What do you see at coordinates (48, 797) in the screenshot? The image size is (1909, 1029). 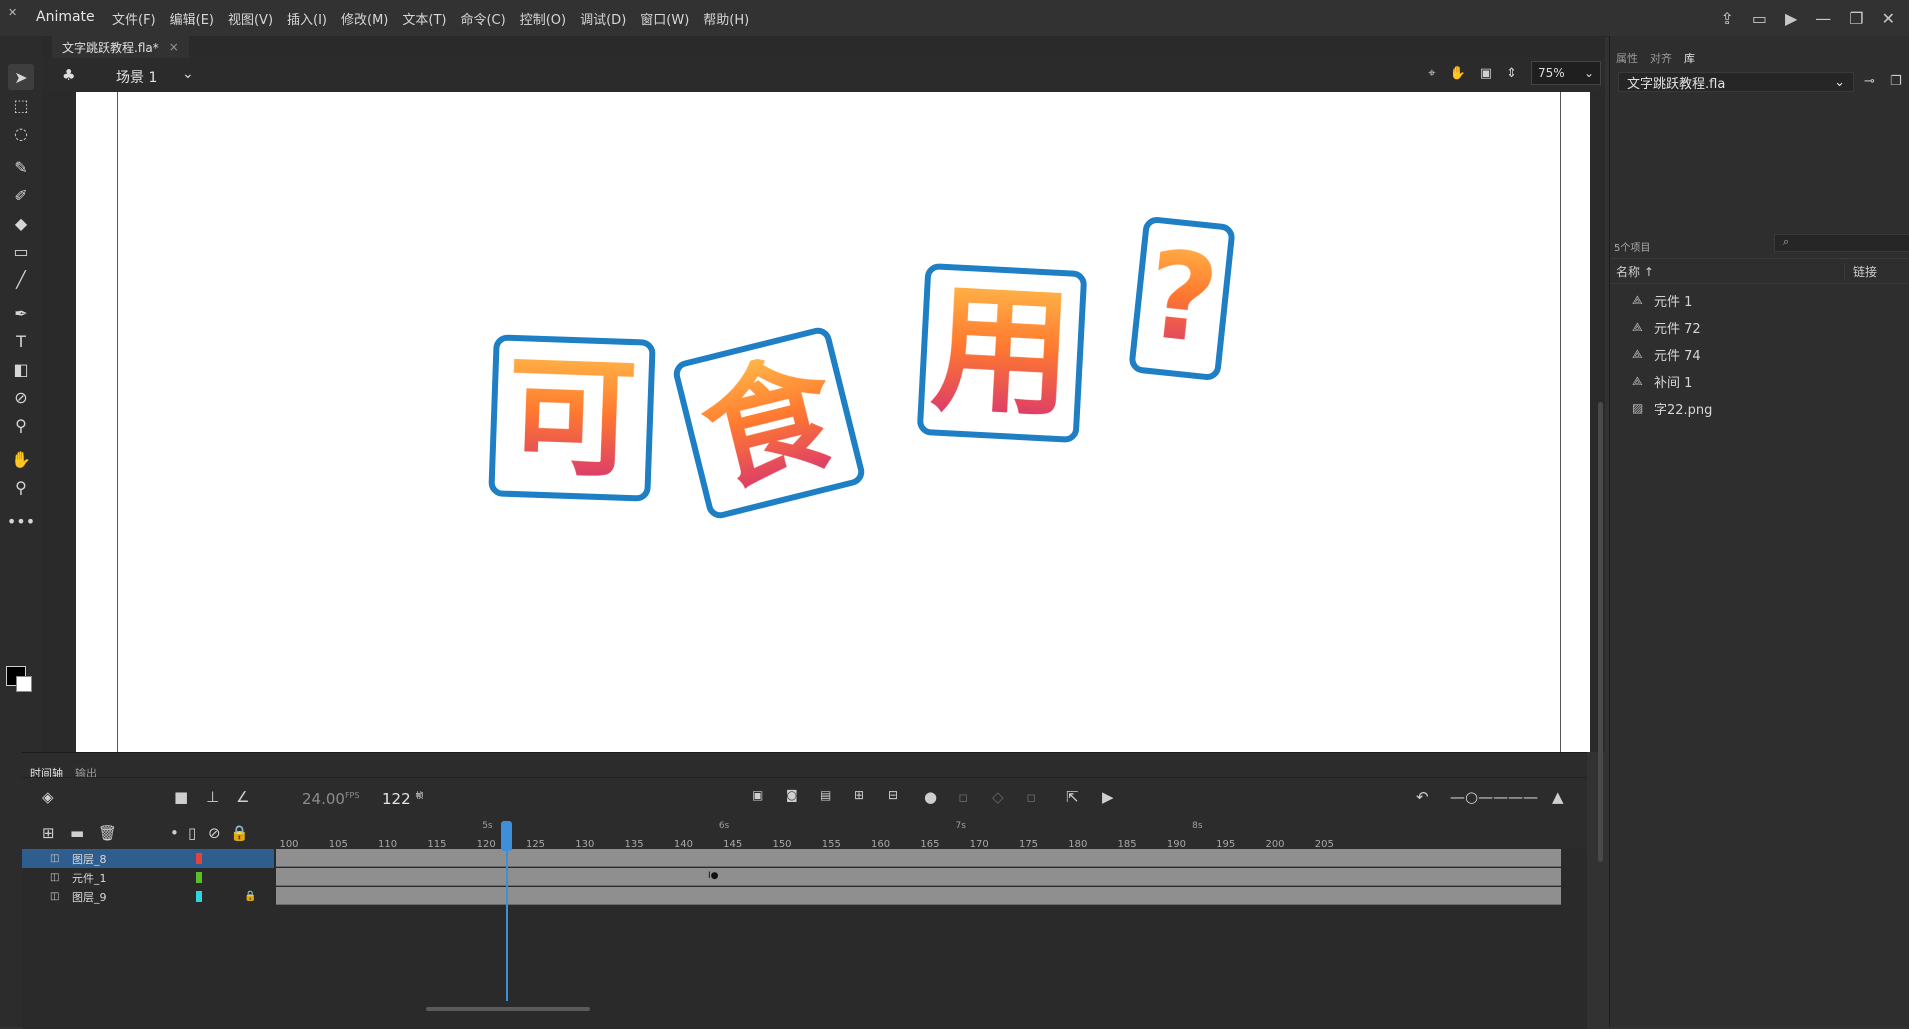 I see `layers-icon: ◈` at bounding box center [48, 797].